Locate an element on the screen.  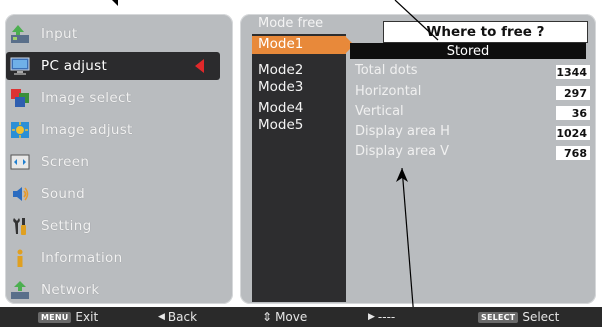
pc-adjust-icon is located at coordinates (20, 66).